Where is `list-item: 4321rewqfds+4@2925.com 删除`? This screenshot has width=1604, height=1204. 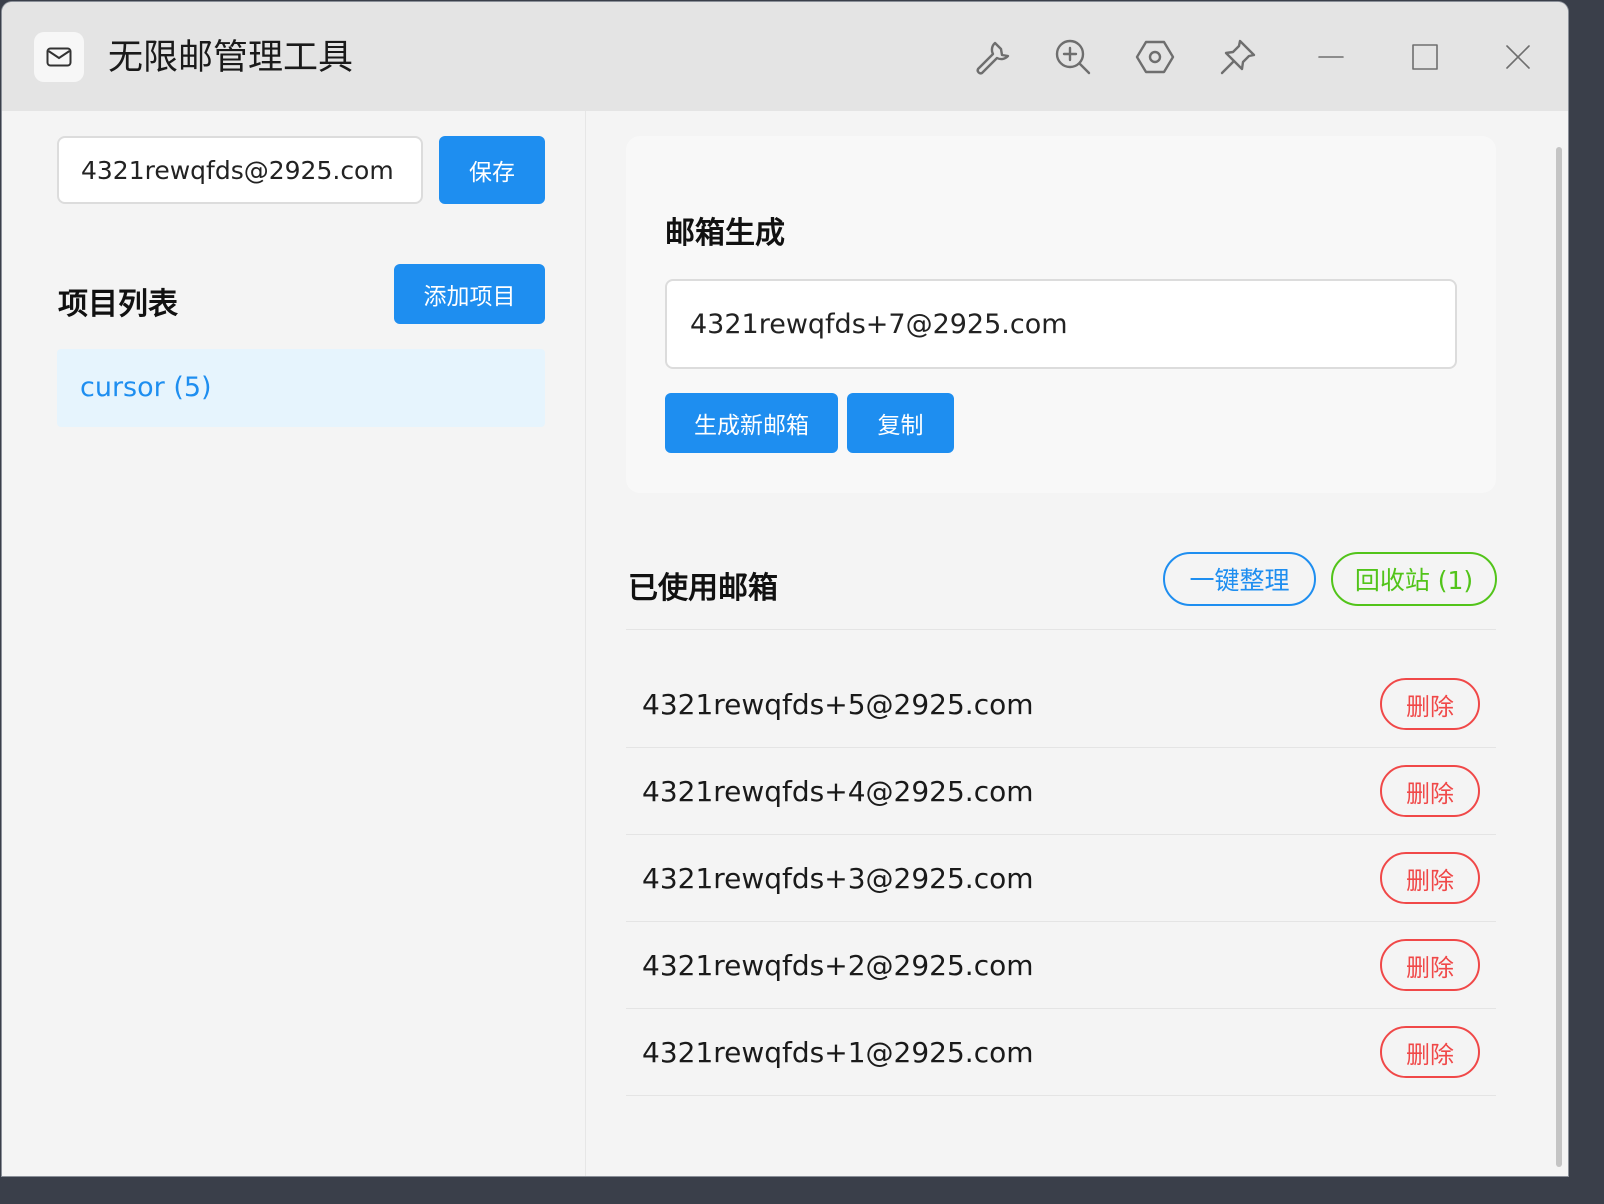 list-item: 4321rewqfds+4@2925.com 删除 is located at coordinates (1061, 791).